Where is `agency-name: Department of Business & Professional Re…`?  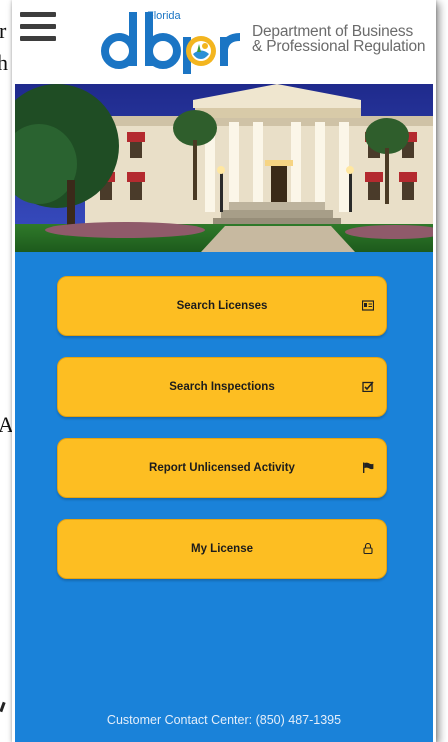
agency-name: Department of Business & Professional Re… is located at coordinates (339, 39).